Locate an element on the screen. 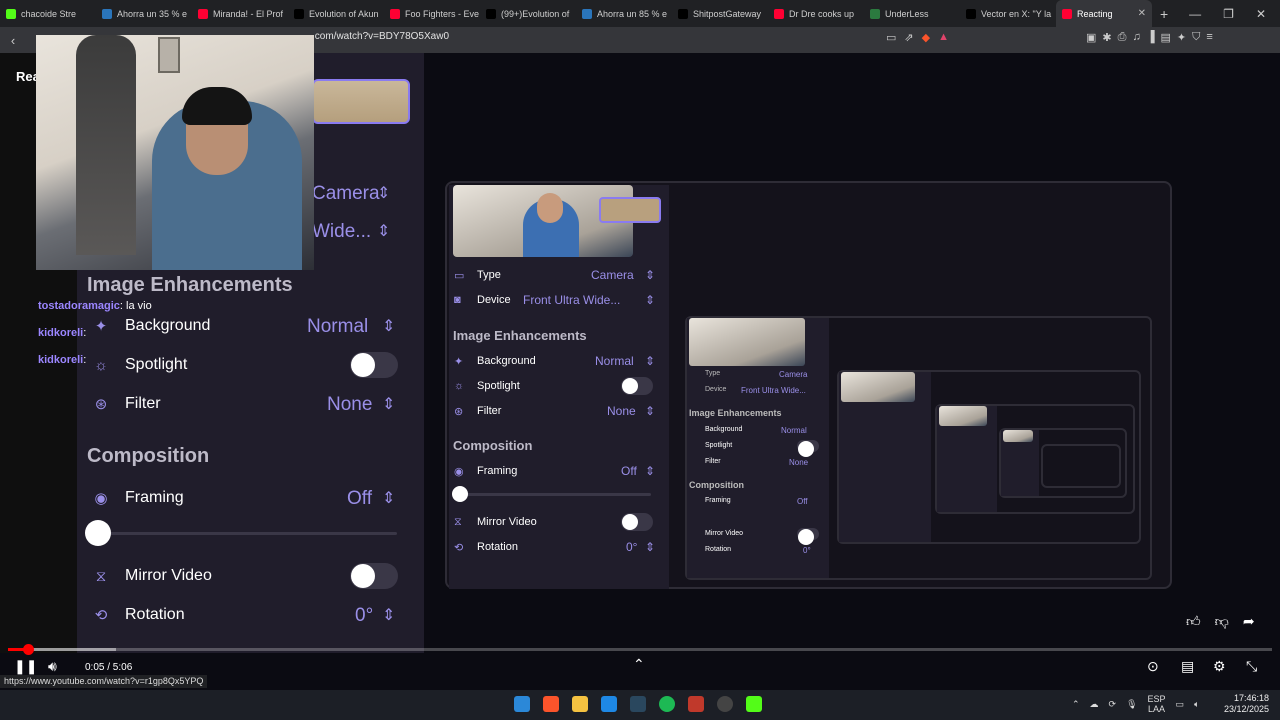 This screenshot has height=720, width=1280. menu-icon: ≡ is located at coordinates (1209, 37).